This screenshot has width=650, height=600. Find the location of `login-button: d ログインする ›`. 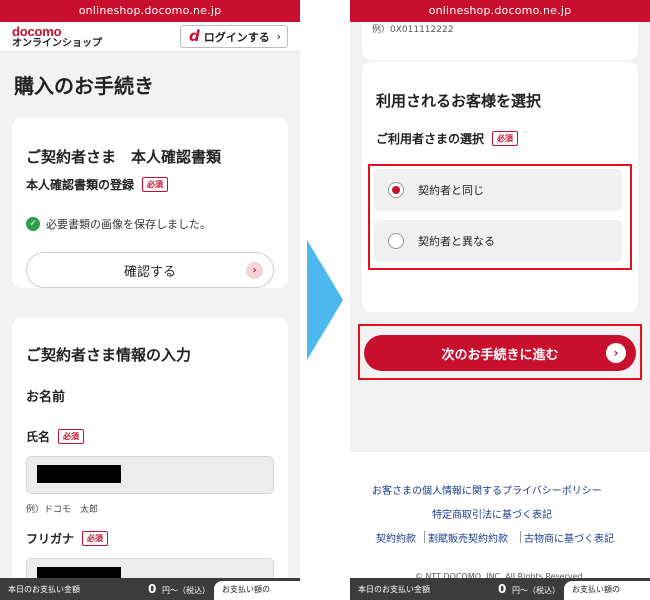

login-button: d ログインする › is located at coordinates (234, 36).